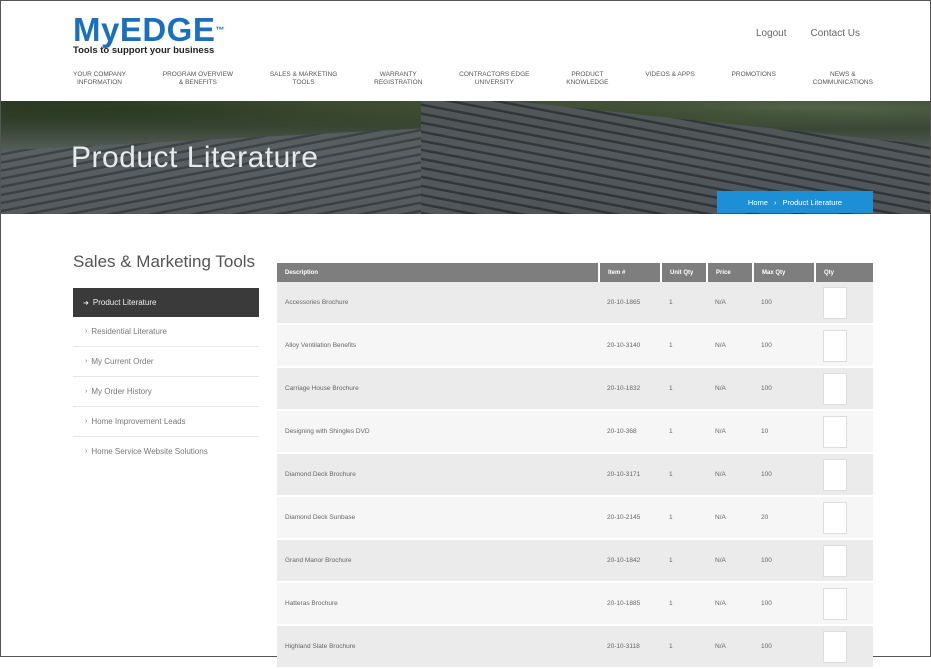  What do you see at coordinates (630, 303) in the screenshot?
I see `cell-item-number: 20-10-1865` at bounding box center [630, 303].